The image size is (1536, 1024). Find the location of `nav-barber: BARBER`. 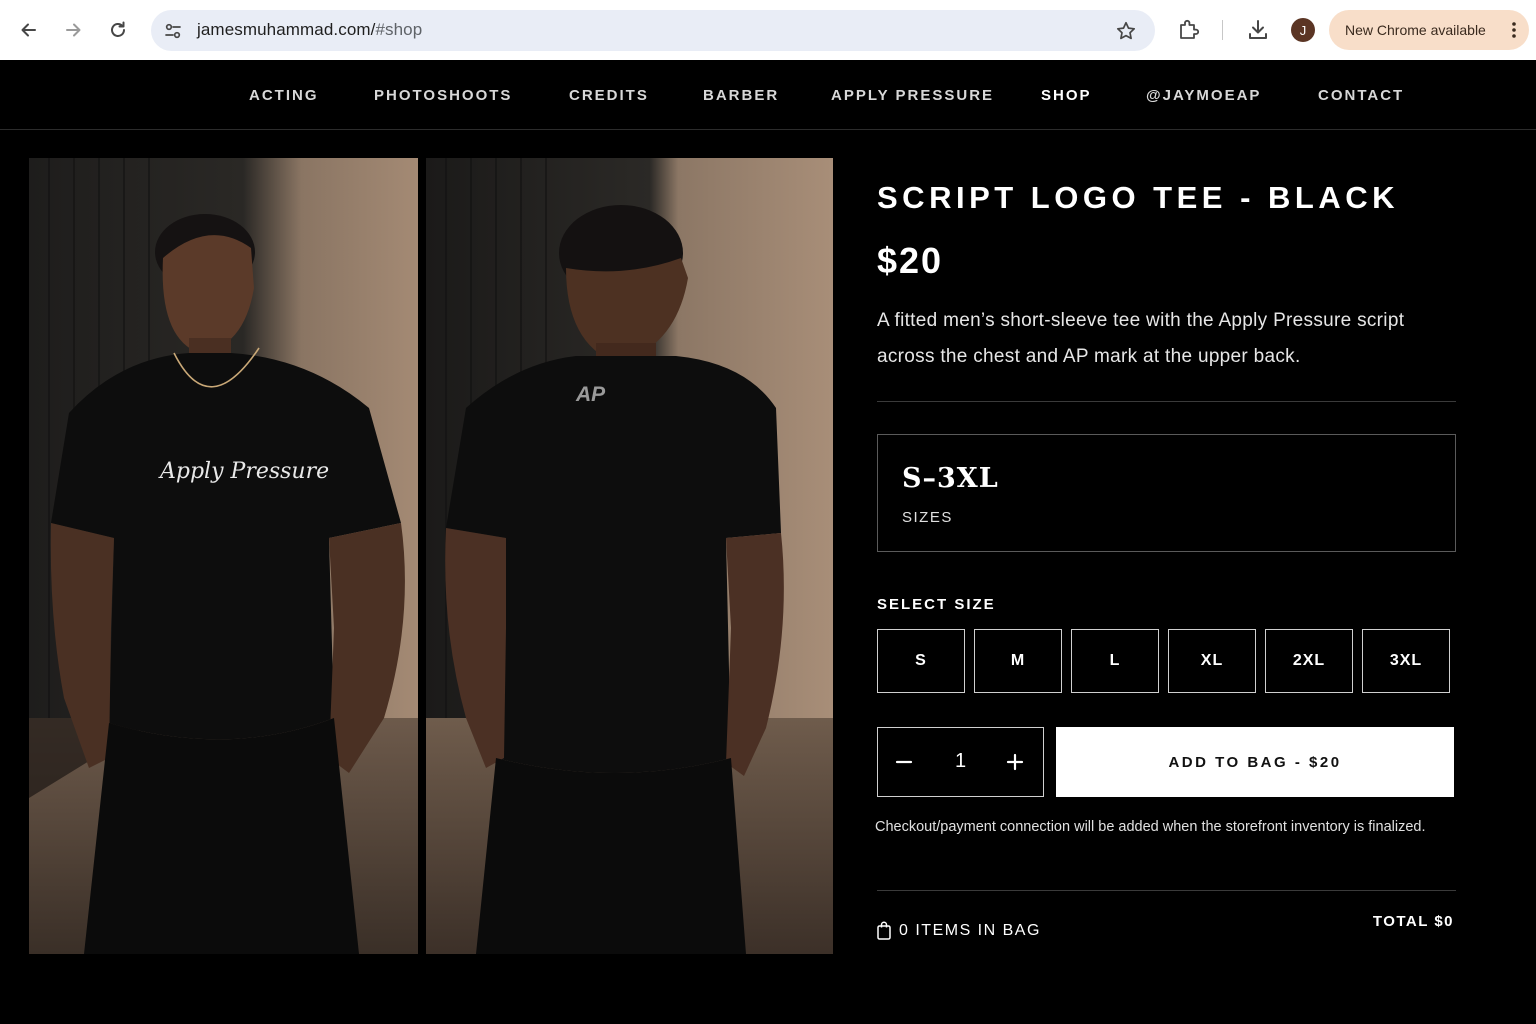

nav-barber: BARBER is located at coordinates (741, 95).